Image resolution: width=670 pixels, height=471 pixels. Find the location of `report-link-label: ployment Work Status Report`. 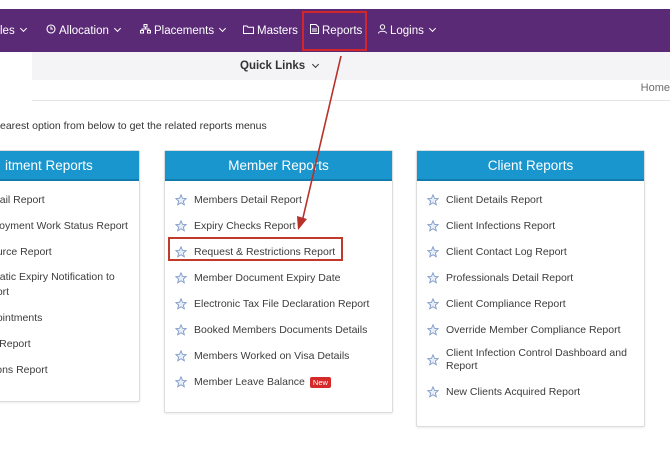

report-link-label: ployment Work Status Report is located at coordinates (64, 225).